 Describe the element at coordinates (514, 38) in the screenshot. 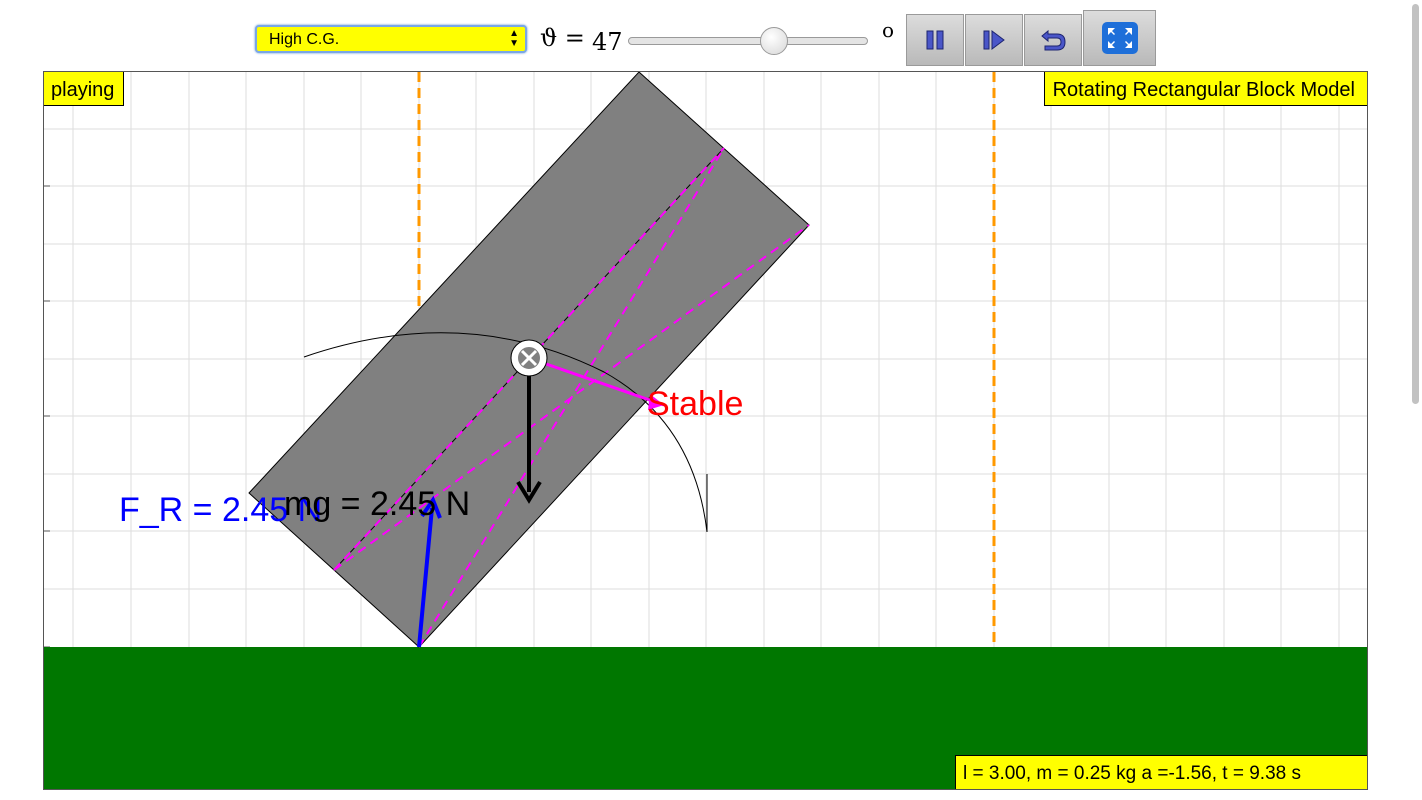

I see `select-arrows-icon: ▲ ▼` at that location.